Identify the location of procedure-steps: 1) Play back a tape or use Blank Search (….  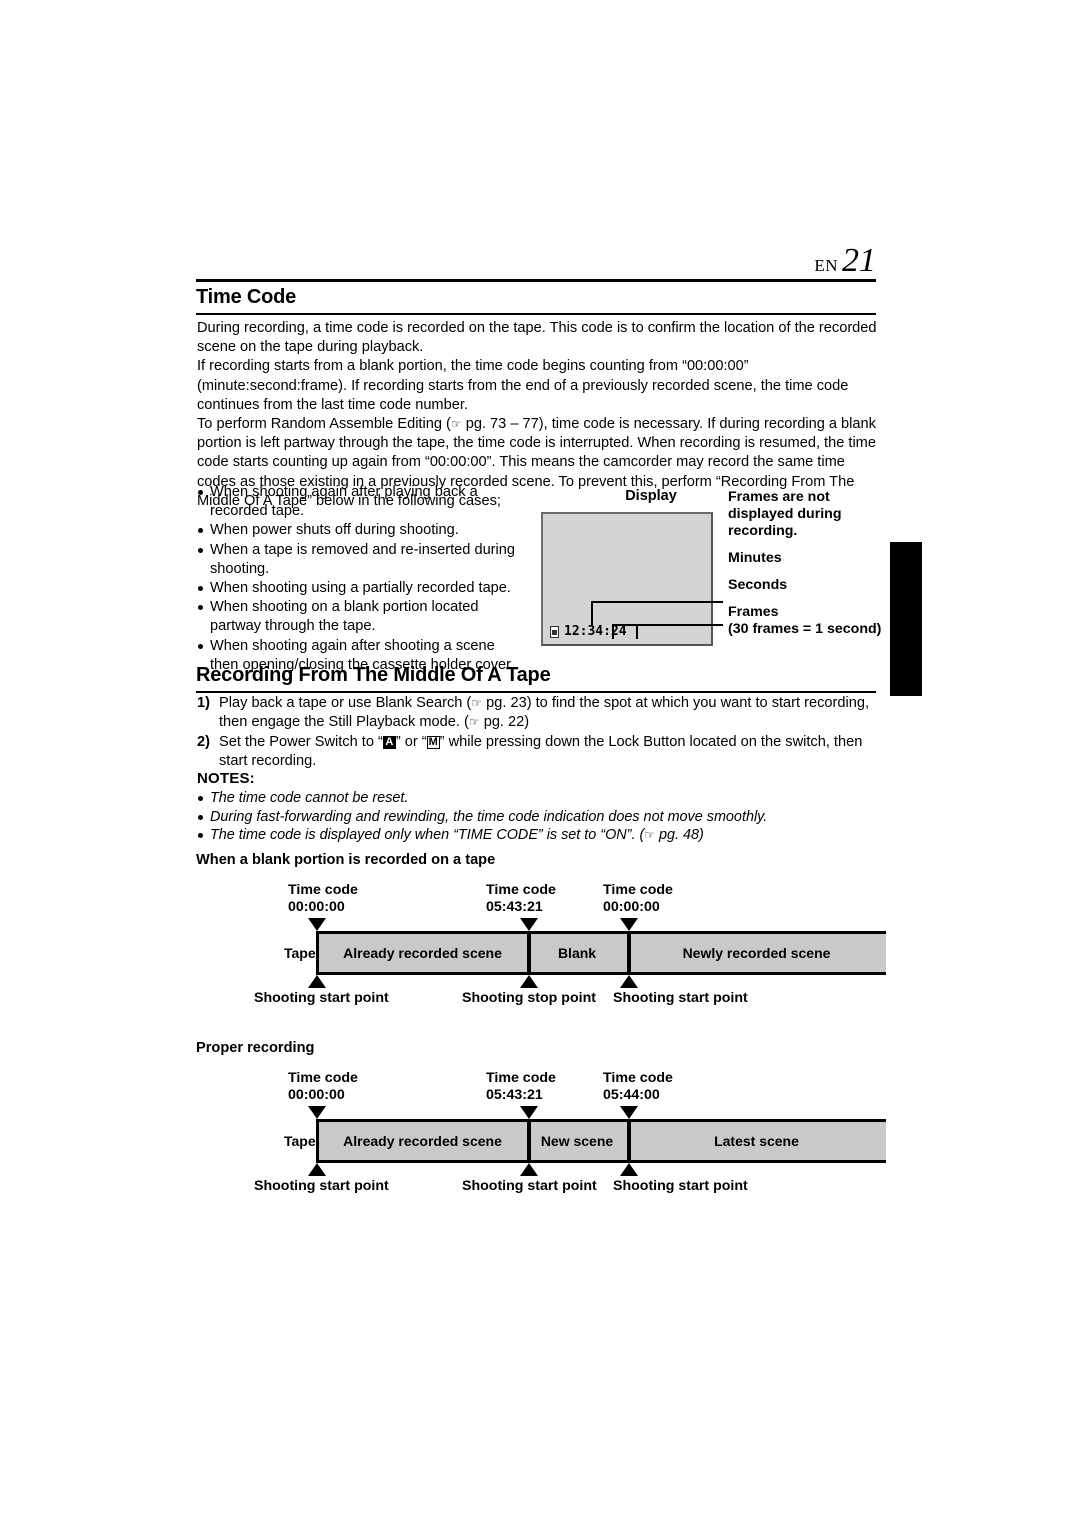
(537, 733).